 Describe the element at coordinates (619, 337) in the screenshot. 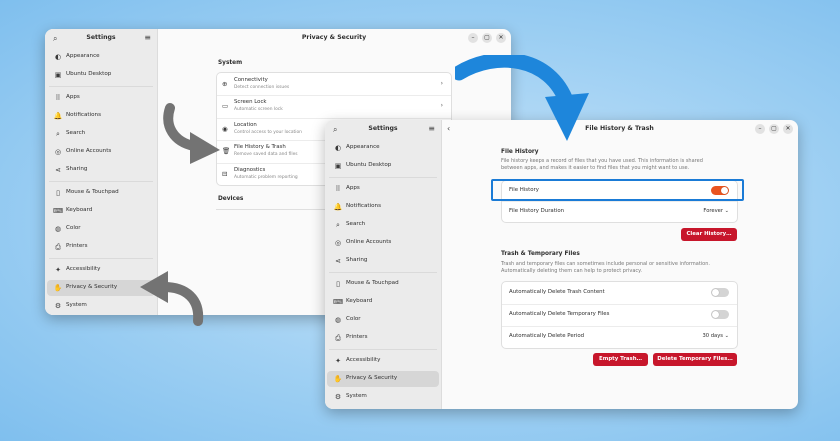

I see `auto-delete-period-row: Automatically Delete Period 30 days ⌄` at that location.